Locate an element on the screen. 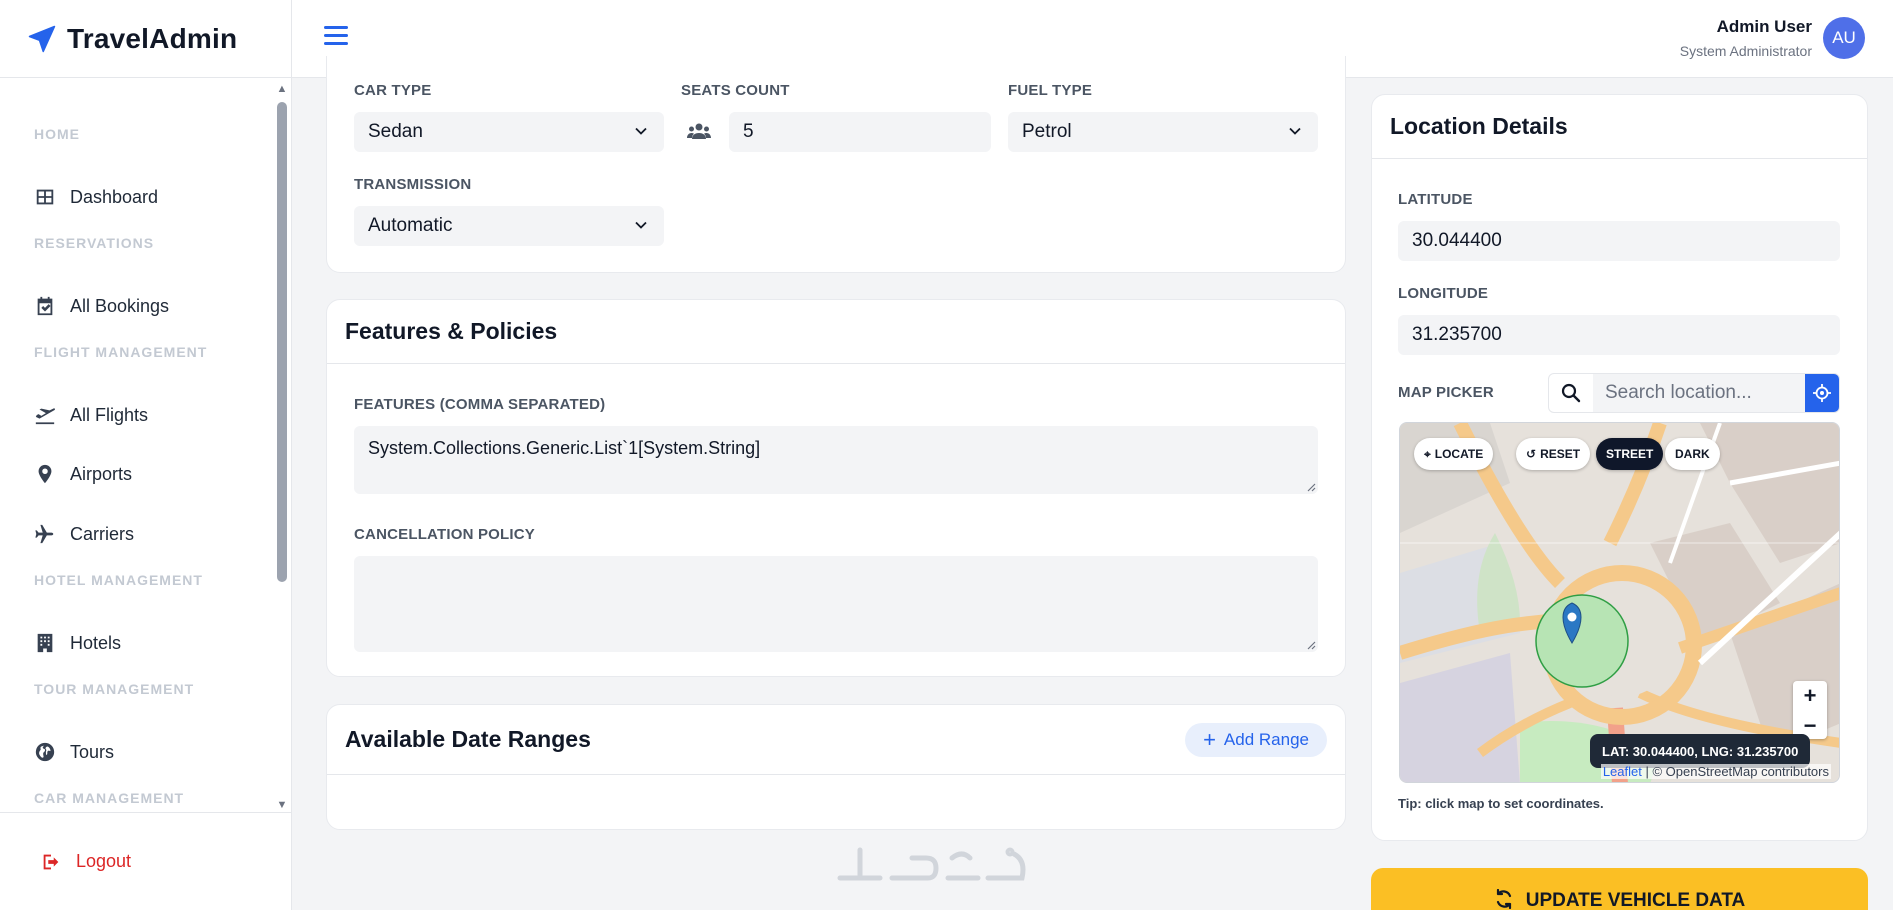 The image size is (1893, 910). dark-label: DARK is located at coordinates (1692, 454).